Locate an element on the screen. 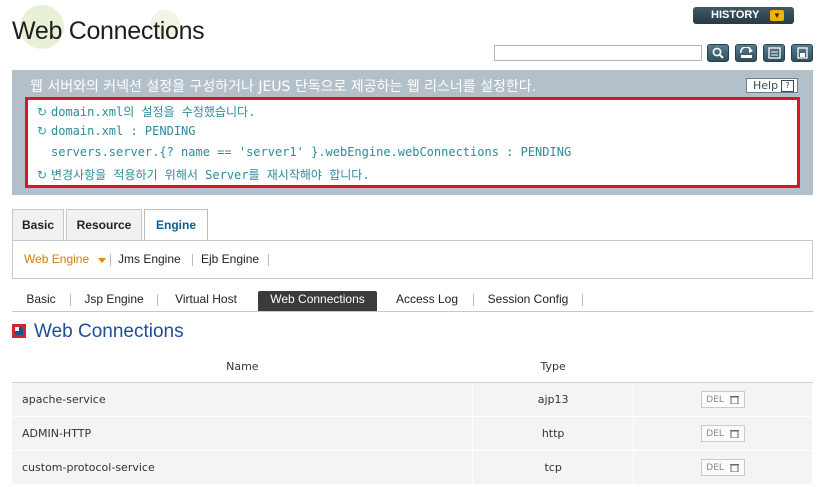  help-label: Help is located at coordinates (766, 85).